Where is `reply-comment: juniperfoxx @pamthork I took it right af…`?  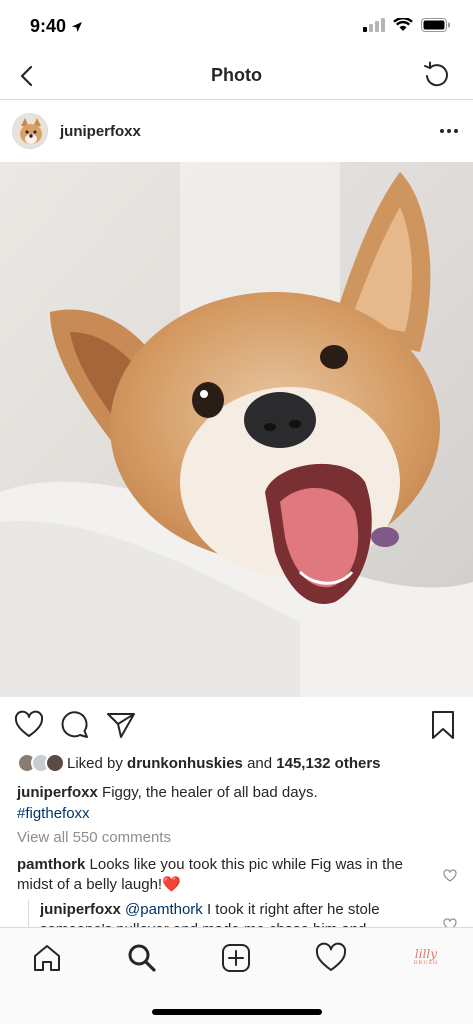 reply-comment: juniperfoxx @pamthork I took it right af… is located at coordinates (232, 913).